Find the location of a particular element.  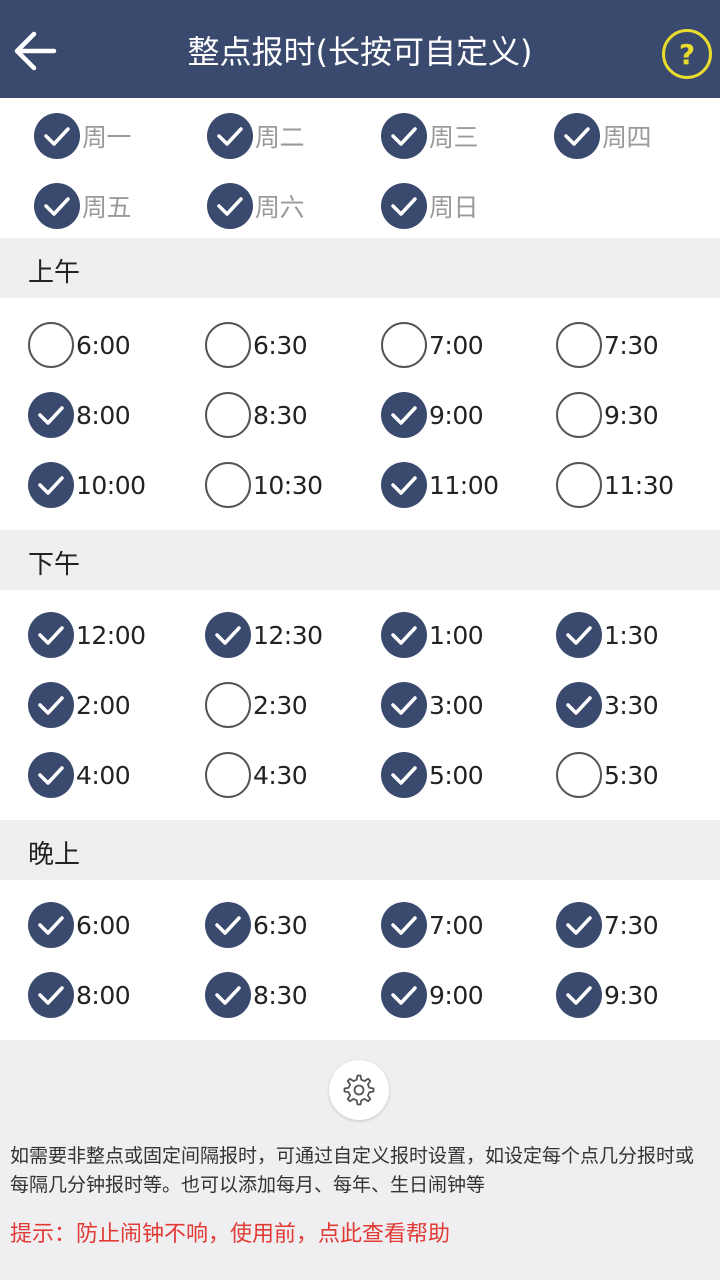

time-label: 2:30 is located at coordinates (280, 705).